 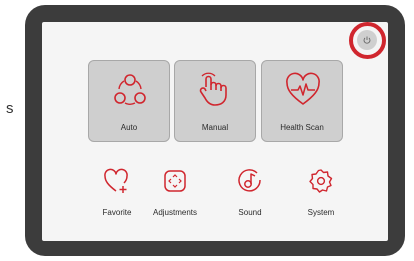 What do you see at coordinates (117, 212) in the screenshot?
I see `favorite-label: Favorite` at bounding box center [117, 212].